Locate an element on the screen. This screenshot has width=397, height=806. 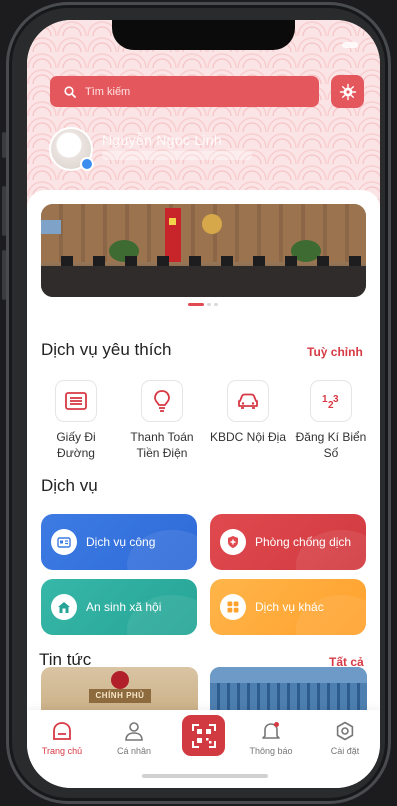
fav-label: Giấy Đi Đường is located at coordinates (76, 445).